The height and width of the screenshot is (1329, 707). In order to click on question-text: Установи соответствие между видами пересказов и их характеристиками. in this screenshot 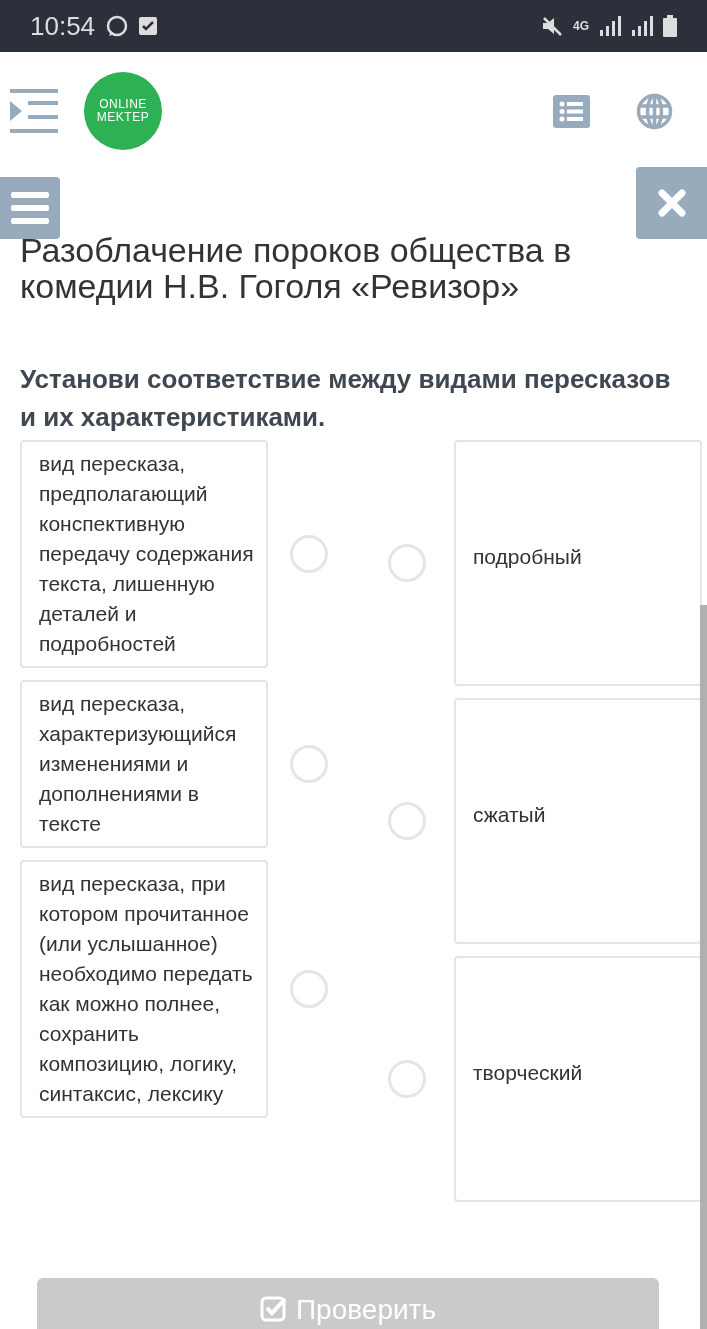, I will do `click(346, 398)`.